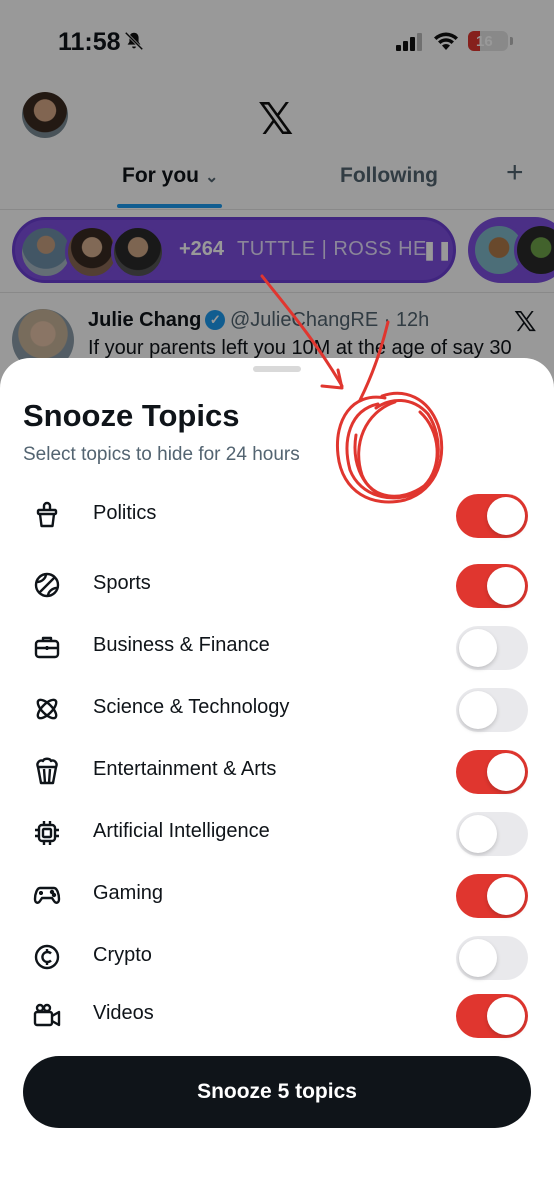 Image resolution: width=554 pixels, height=1200 pixels. What do you see at coordinates (131, 415) in the screenshot?
I see `sheet-title: Snooze Topics` at bounding box center [131, 415].